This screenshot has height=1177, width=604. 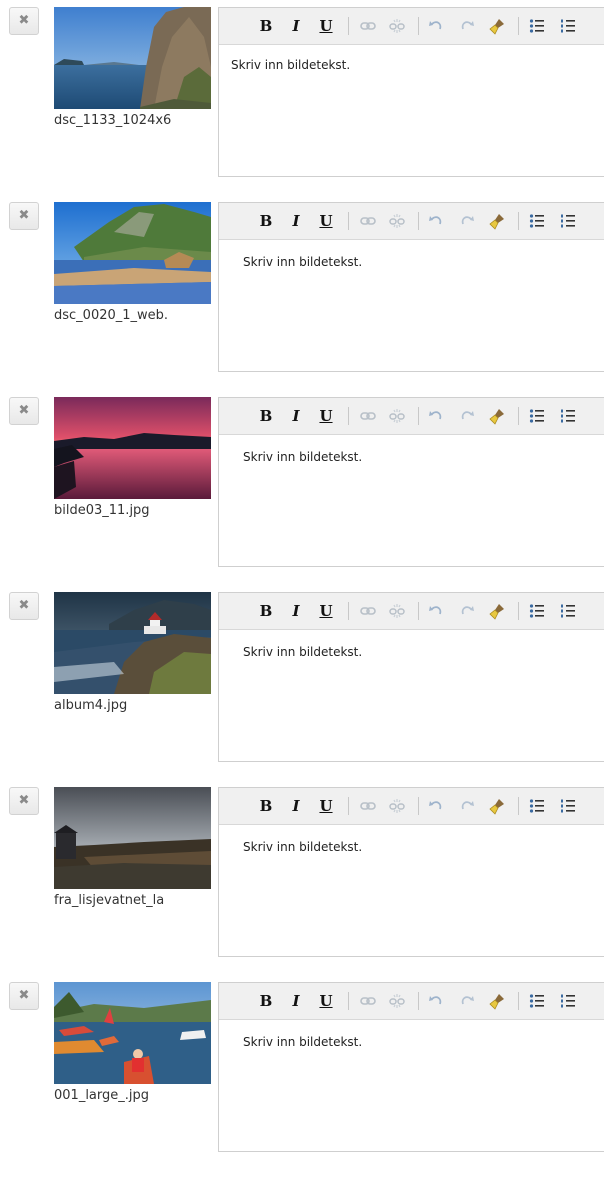 What do you see at coordinates (113, 120) in the screenshot?
I see `image-filename: dsc_1133_1024x6` at bounding box center [113, 120].